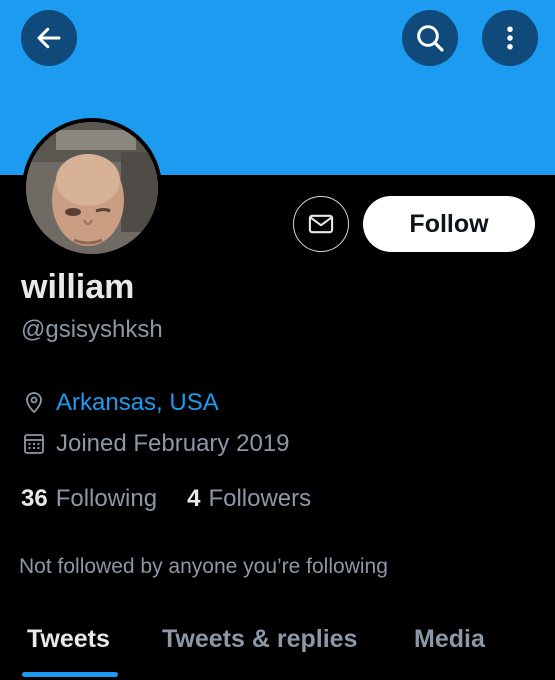 This screenshot has width=555, height=680. I want to click on back-button, so click(49, 38).